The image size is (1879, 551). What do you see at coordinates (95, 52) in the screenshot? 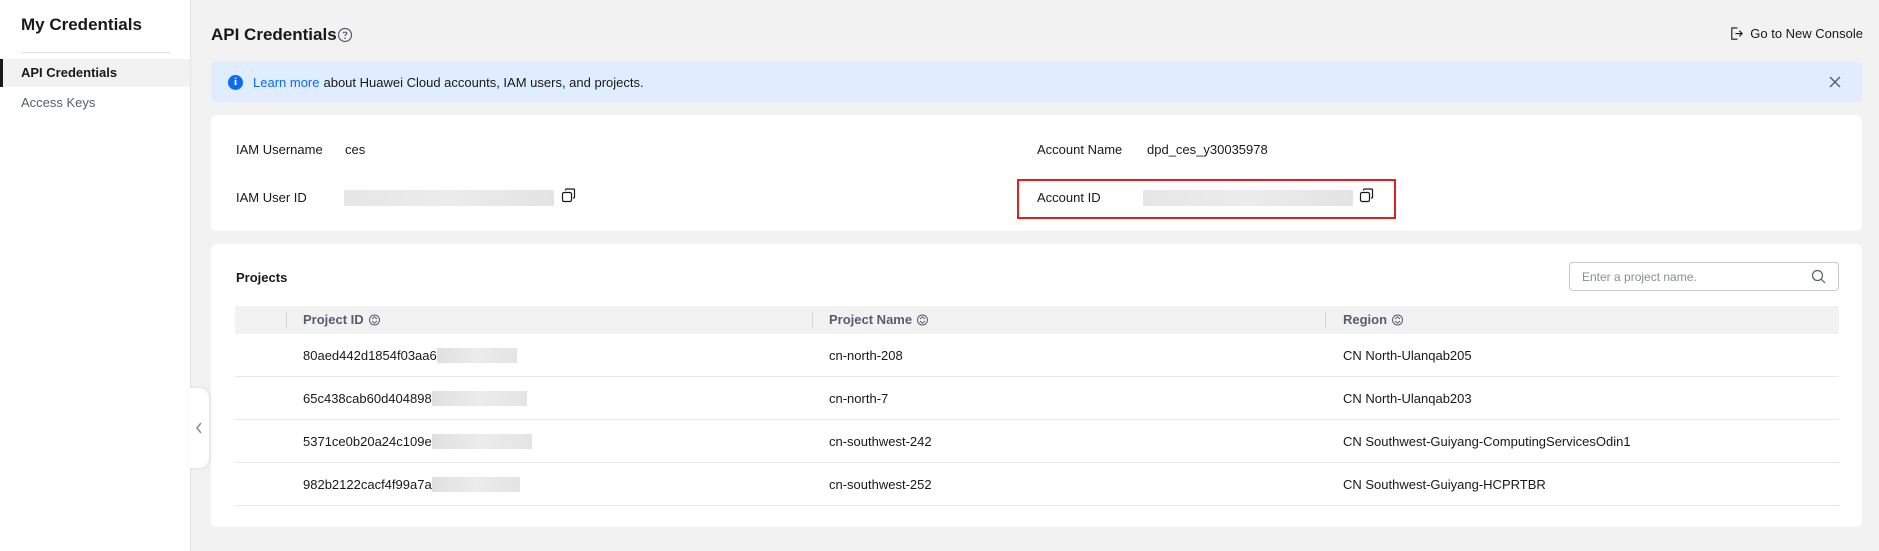
I see `sidebar-divider` at bounding box center [95, 52].